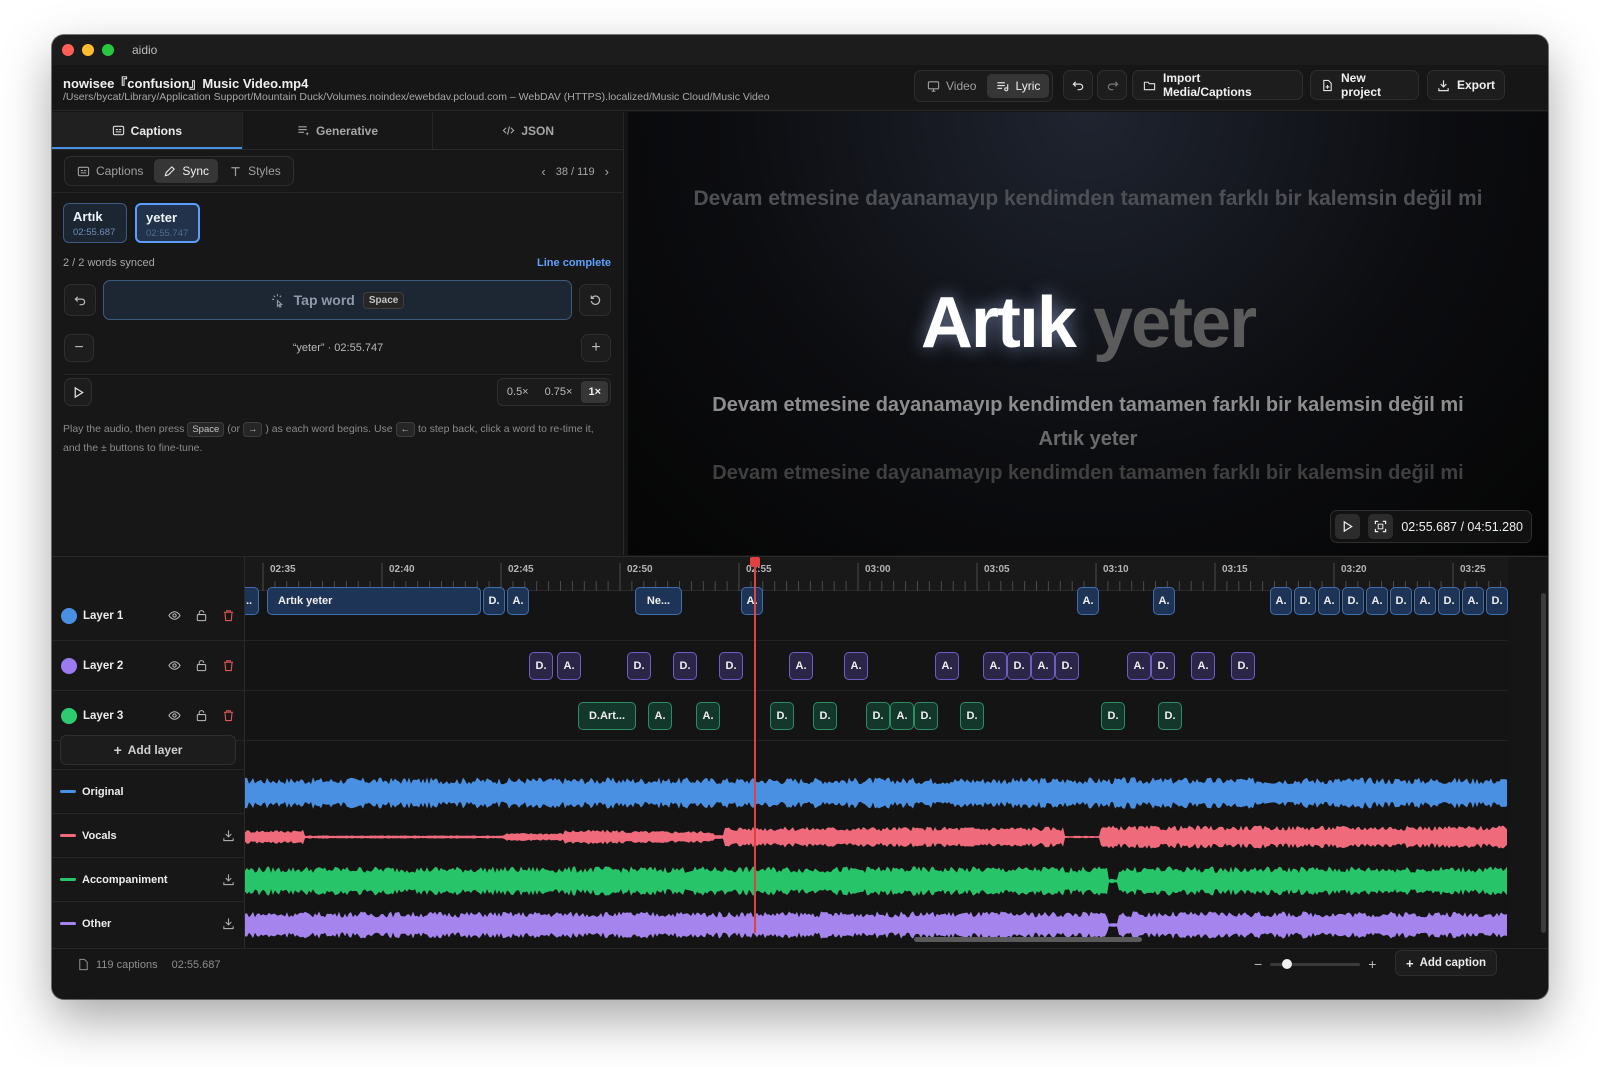 This screenshot has height=1067, width=1600. I want to click on zoom-in-icon: +, so click(1372, 964).